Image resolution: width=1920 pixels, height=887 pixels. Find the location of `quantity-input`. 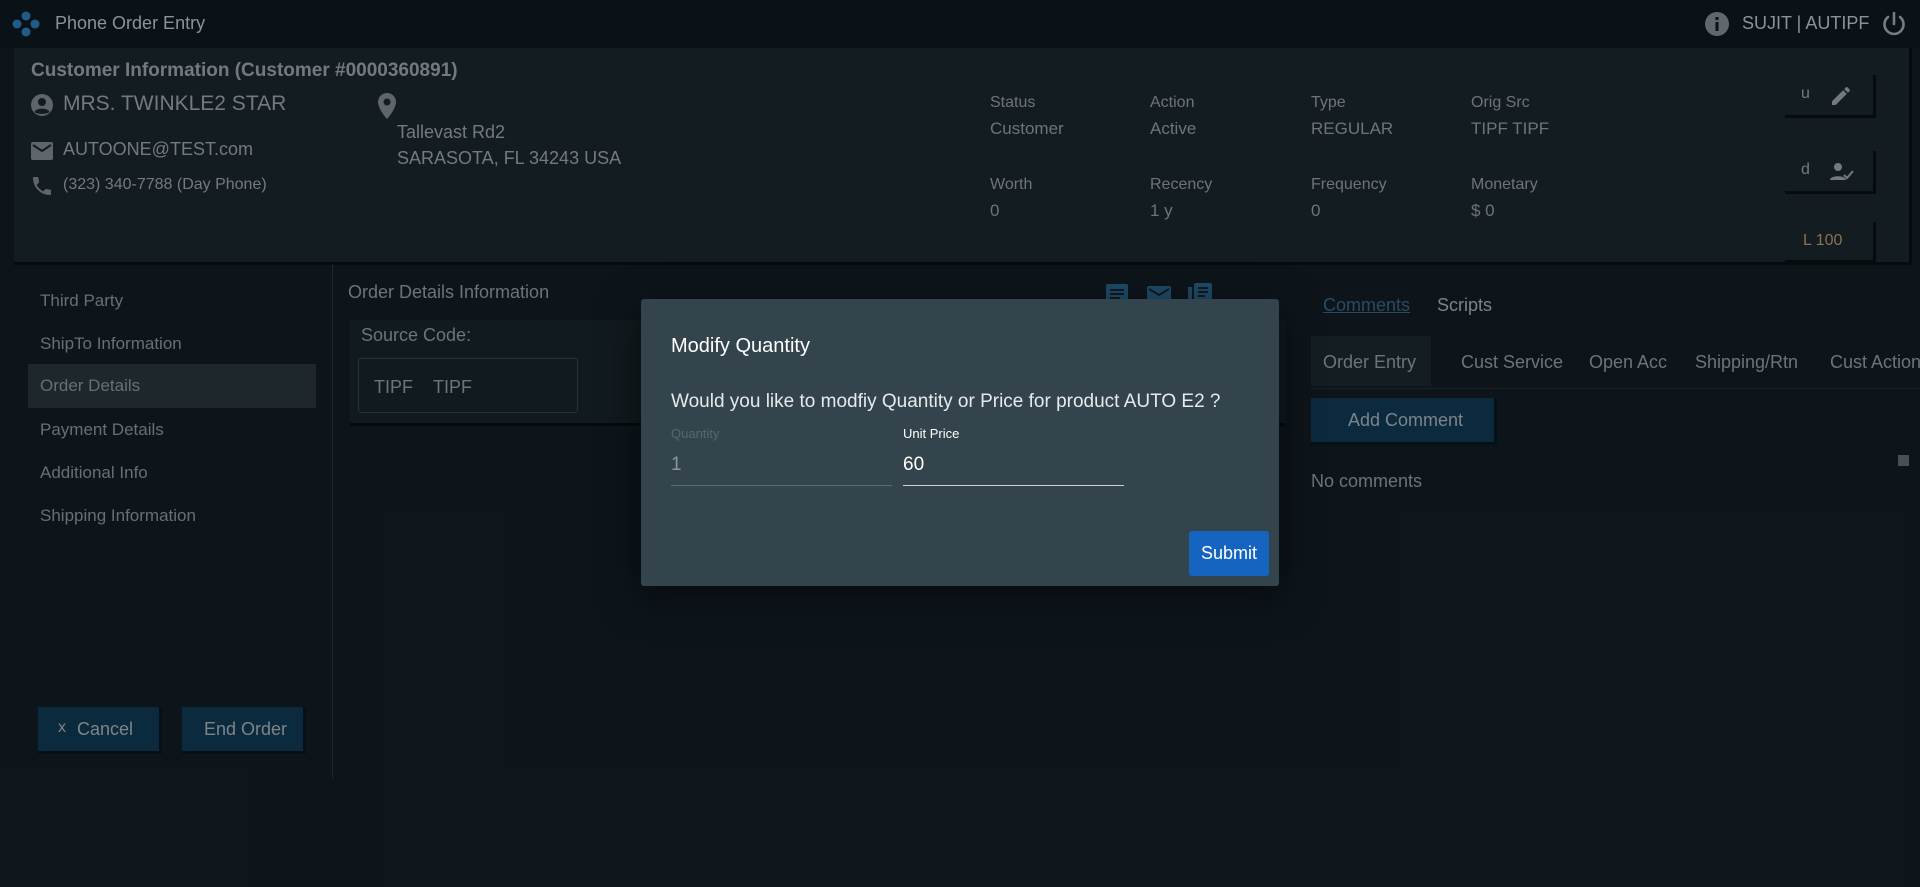

quantity-input is located at coordinates (781, 465).